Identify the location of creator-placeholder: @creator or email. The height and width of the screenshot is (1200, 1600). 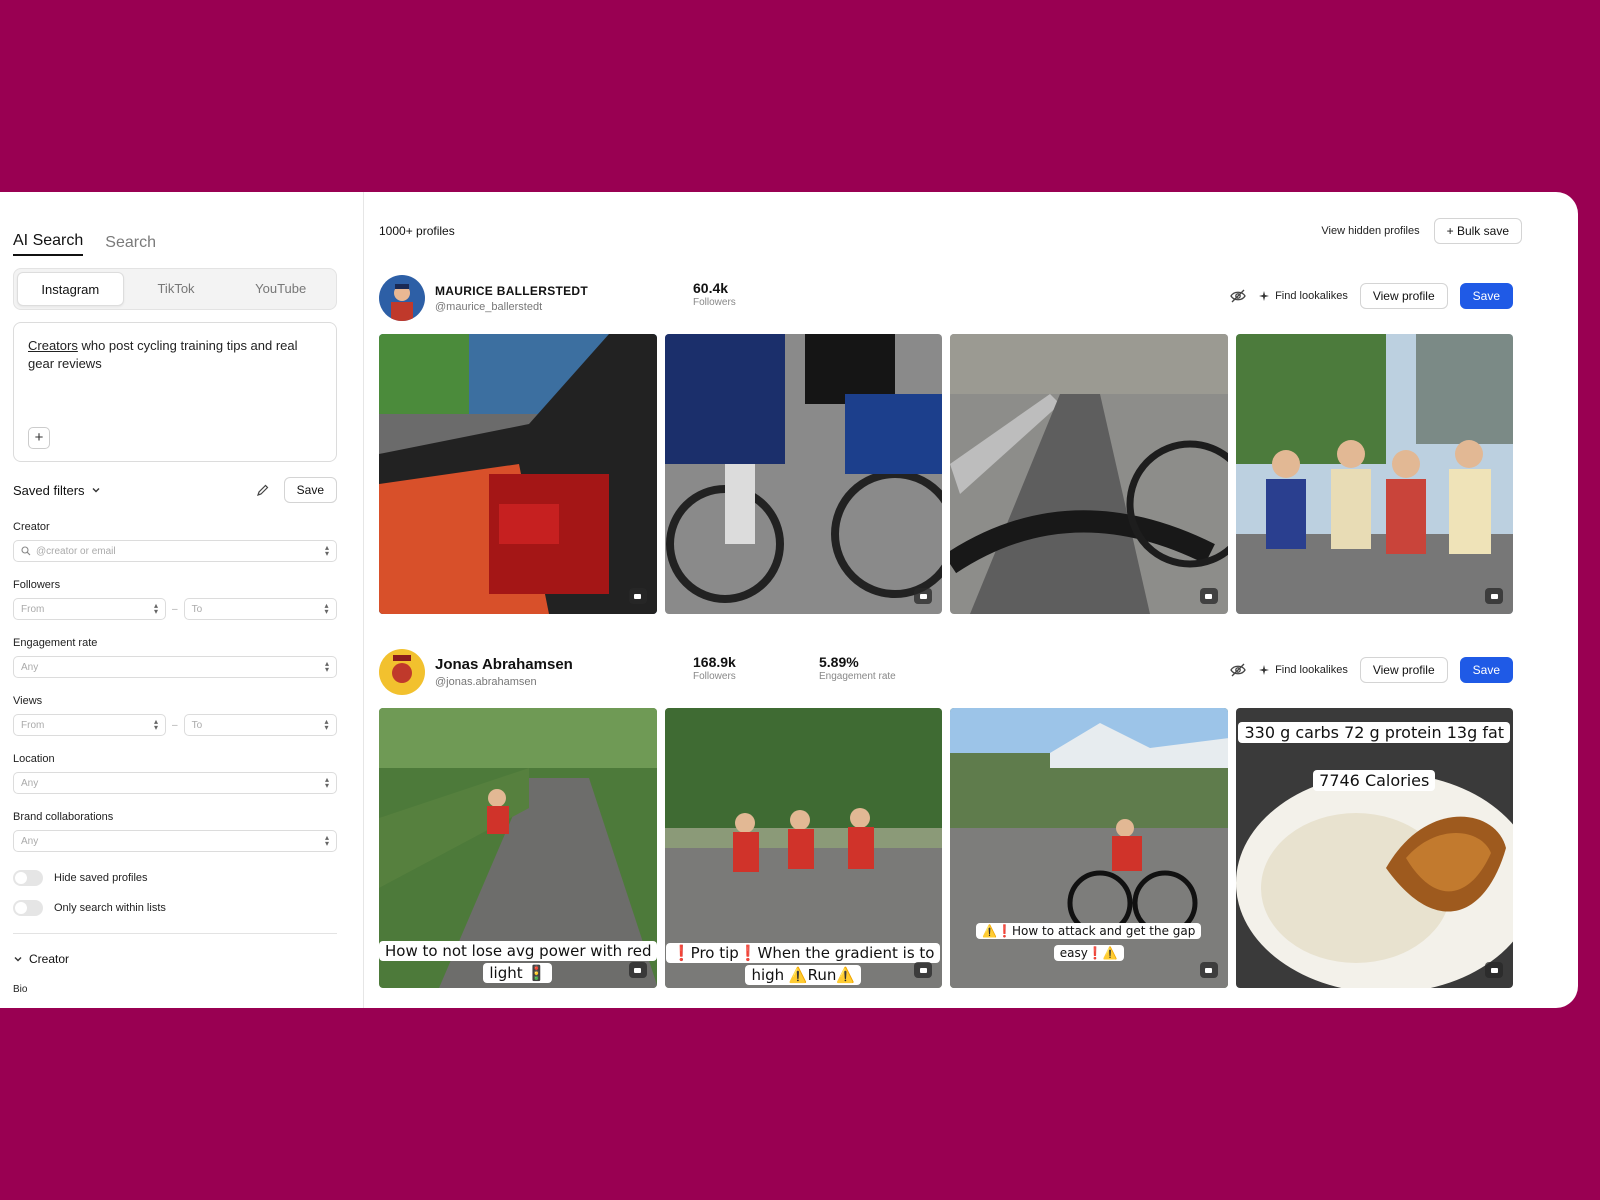
(76, 551).